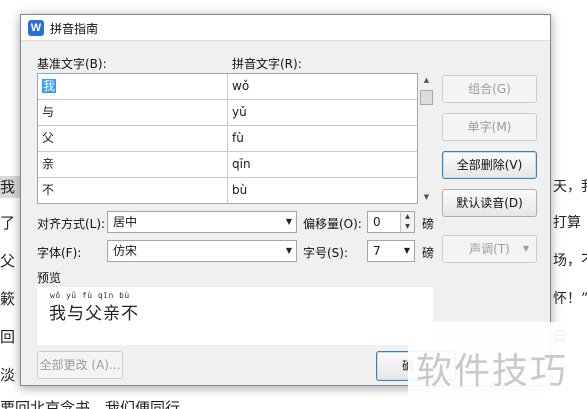 The height and width of the screenshot is (409, 587). What do you see at coordinates (10, 187) in the screenshot?
I see `doc-text-fragment: 我` at bounding box center [10, 187].